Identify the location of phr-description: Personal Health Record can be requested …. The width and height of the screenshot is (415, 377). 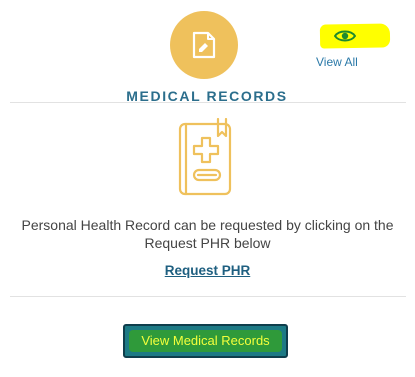
(207, 234).